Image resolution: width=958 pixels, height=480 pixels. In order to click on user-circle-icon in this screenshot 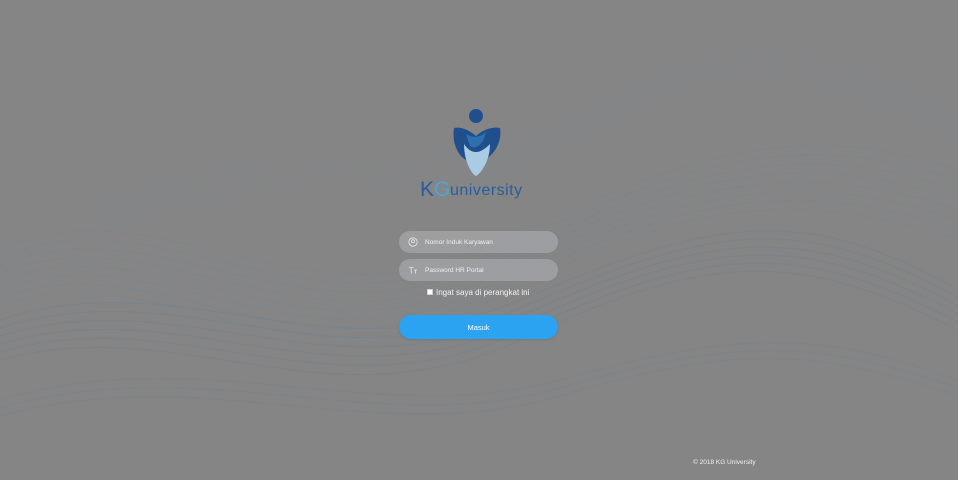, I will do `click(413, 242)`.